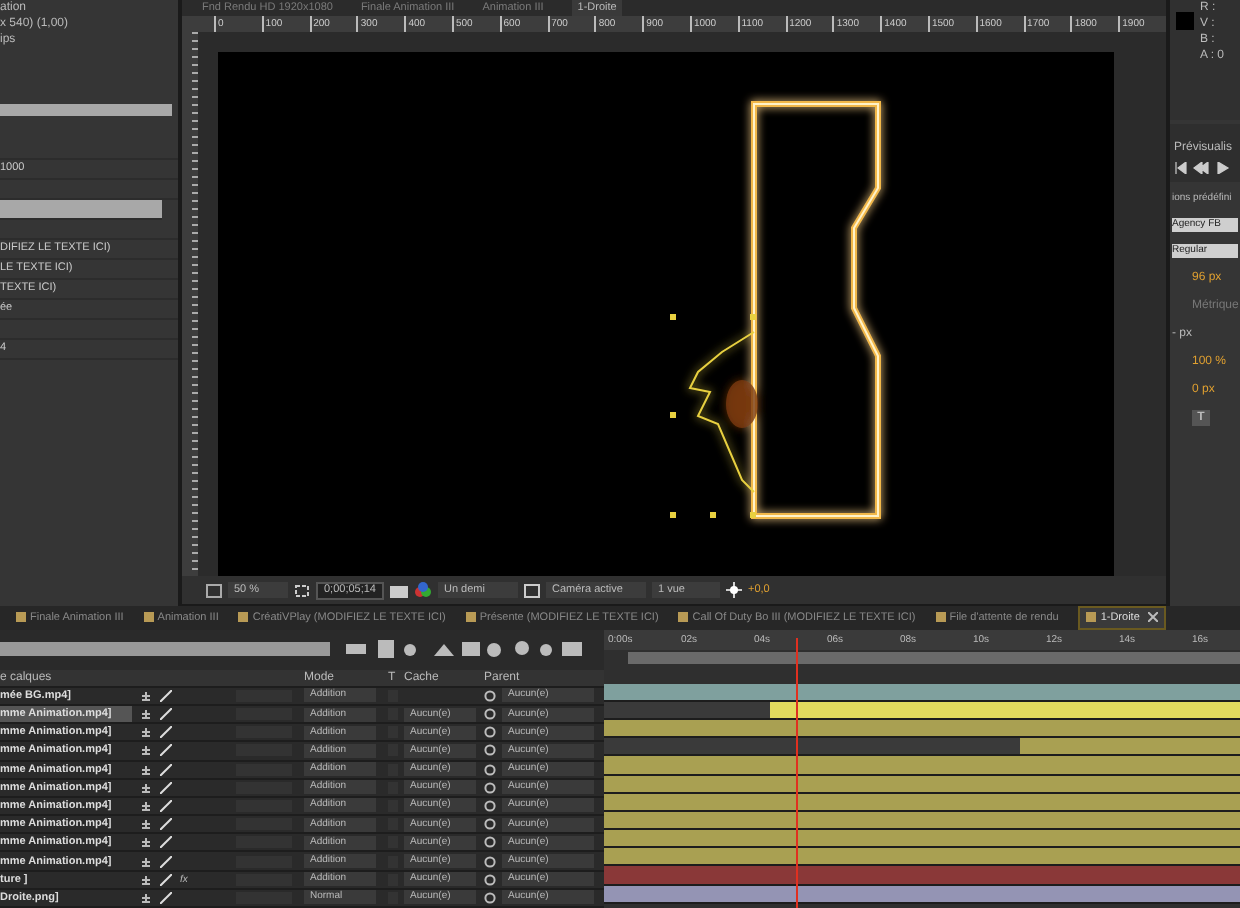 This screenshot has height=908, width=1240. I want to click on search-field, so click(86, 110).